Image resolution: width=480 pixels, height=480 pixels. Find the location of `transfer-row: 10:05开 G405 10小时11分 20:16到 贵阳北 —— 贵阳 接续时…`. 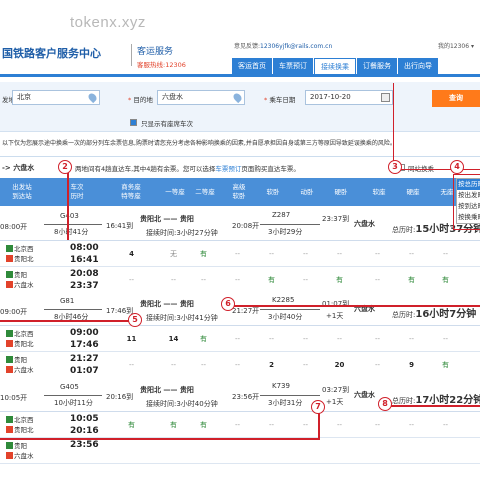

transfer-row: 10:05开 G405 10小时11分 20:16到 贵阳北 —— 贵阳 接续时… is located at coordinates (240, 394).